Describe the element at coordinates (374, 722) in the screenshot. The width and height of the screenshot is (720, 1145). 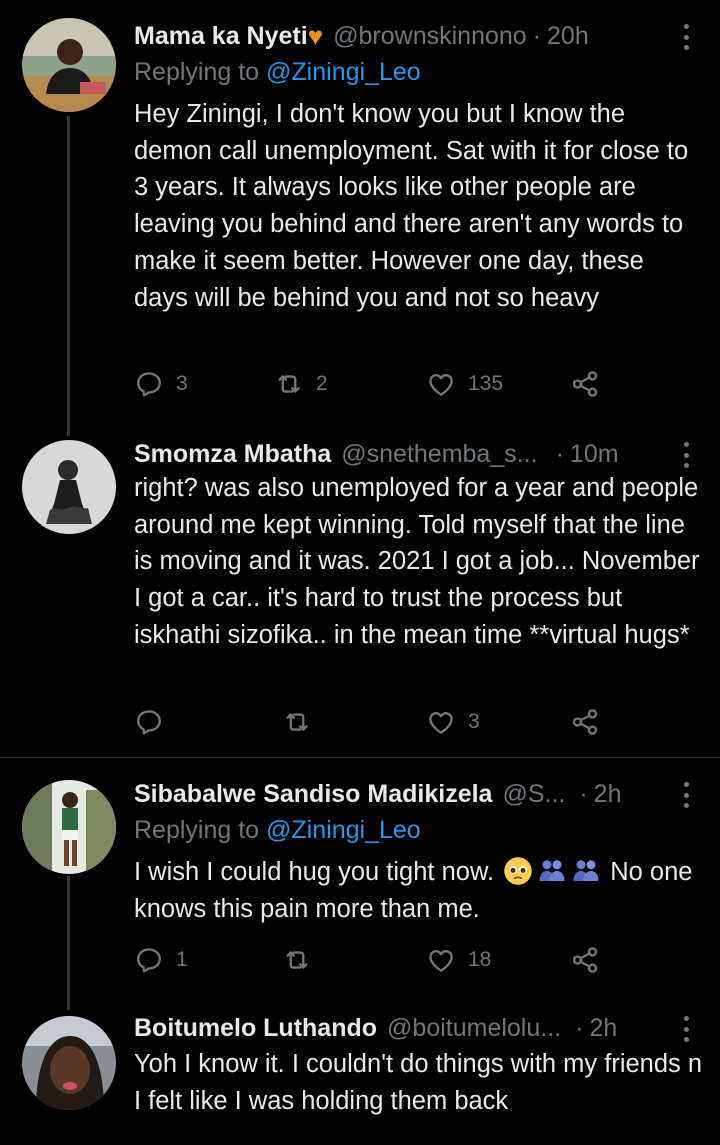
I see `action-bar: 3` at that location.